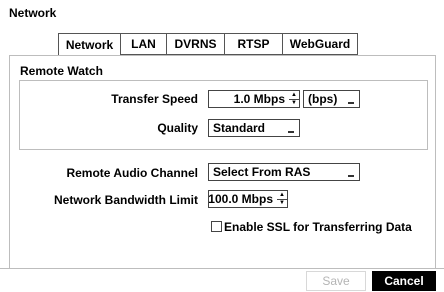 Image resolution: width=444 pixels, height=292 pixels. What do you see at coordinates (239, 128) in the screenshot?
I see `quality-value: Standard` at bounding box center [239, 128].